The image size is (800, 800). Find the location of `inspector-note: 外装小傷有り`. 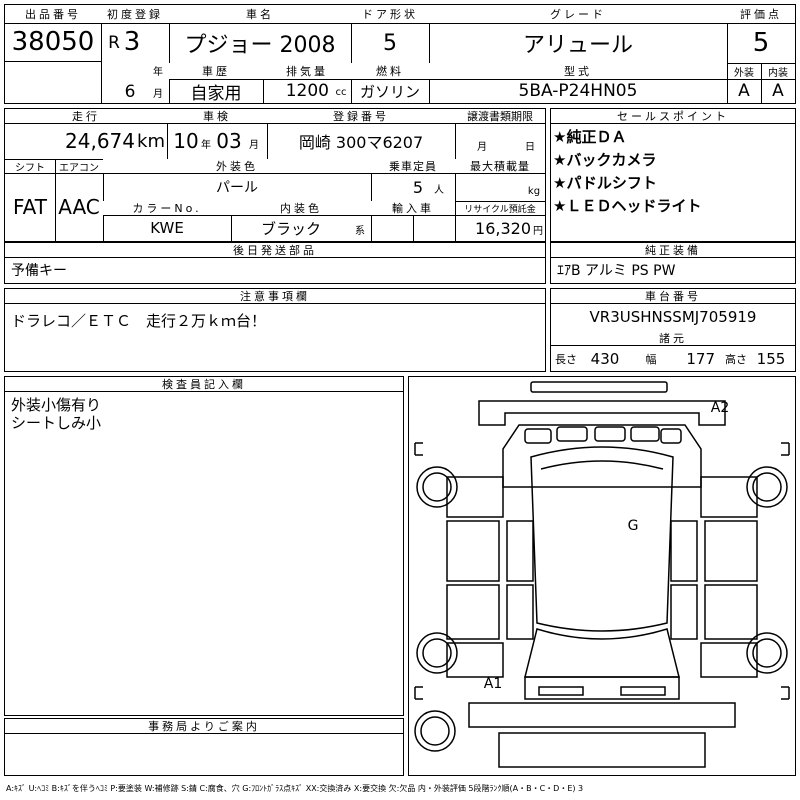

inspector-note: 外装小傷有り is located at coordinates (56, 404).